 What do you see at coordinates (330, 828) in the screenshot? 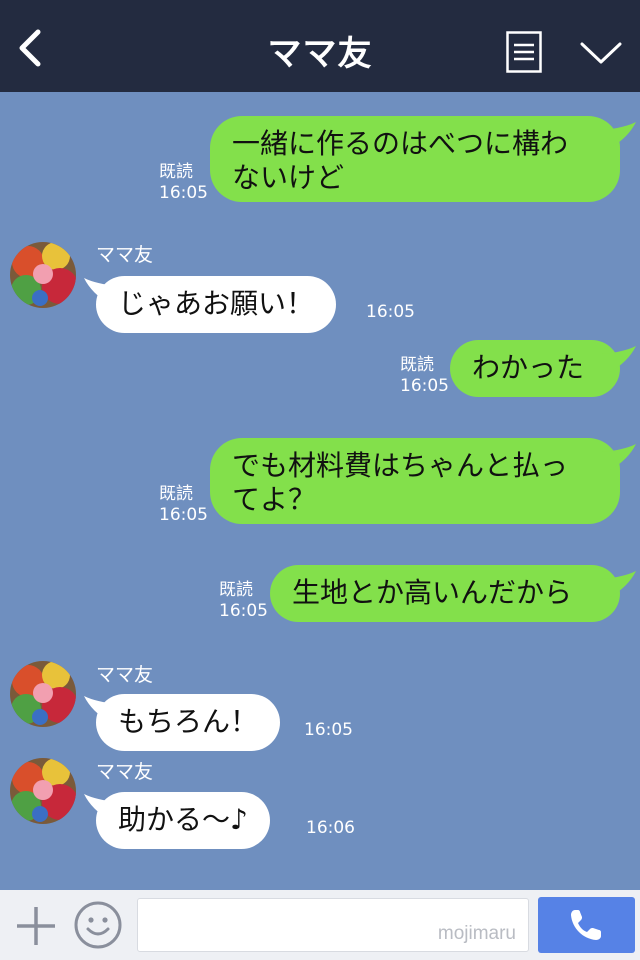
I see `message-time: 16:06` at bounding box center [330, 828].